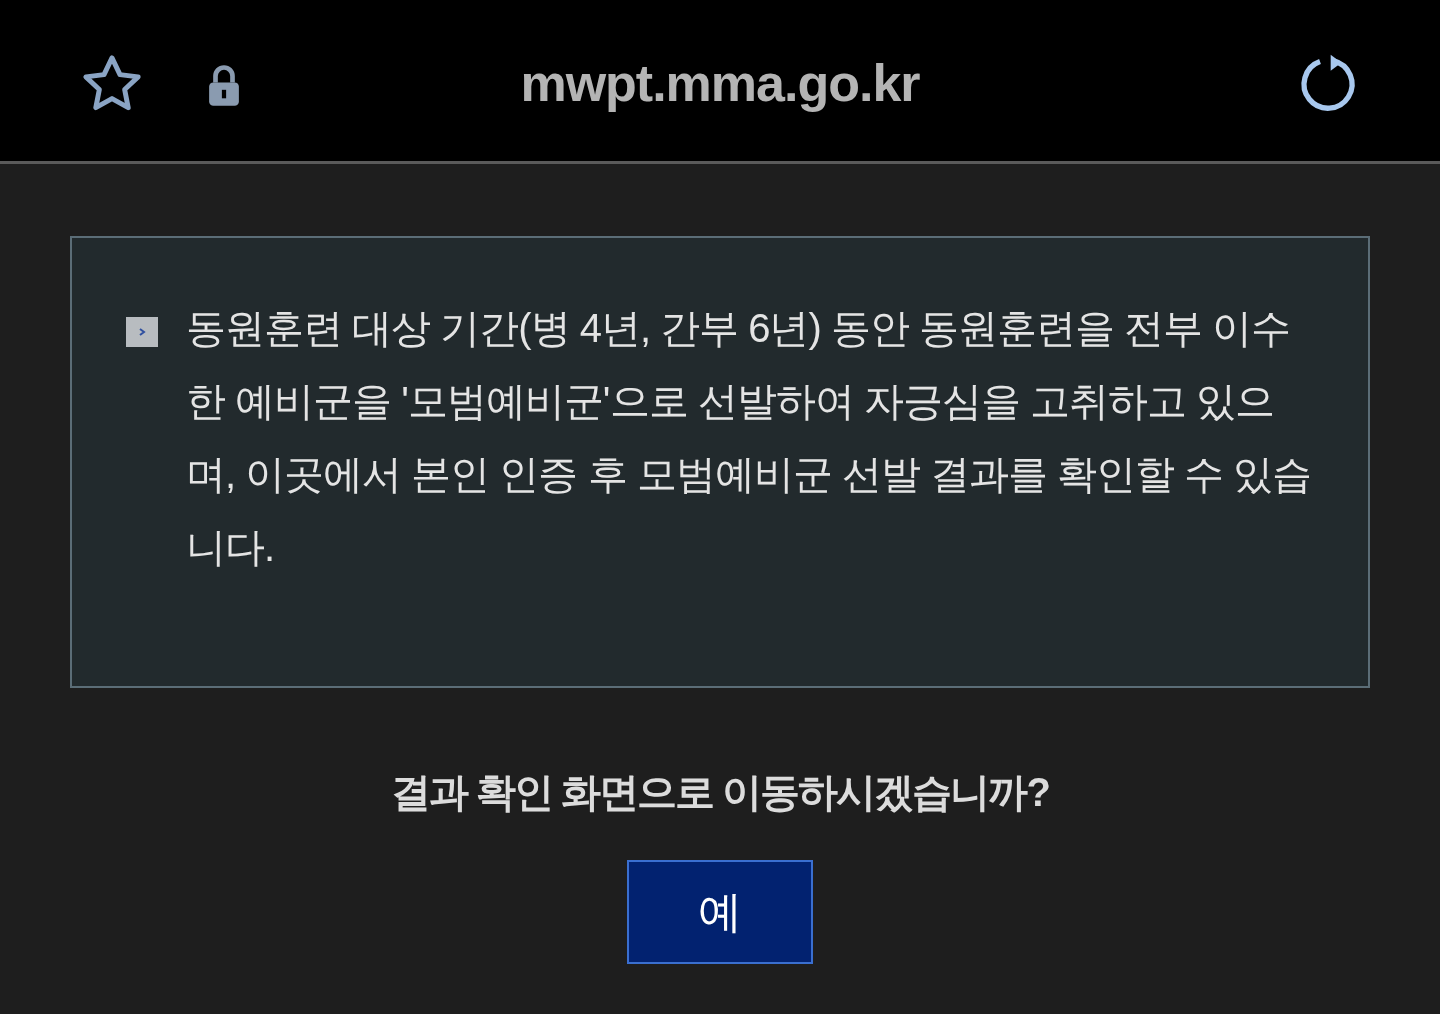 The image size is (1440, 1014). What do you see at coordinates (720, 912) in the screenshot?
I see `confirm-button: 예` at bounding box center [720, 912].